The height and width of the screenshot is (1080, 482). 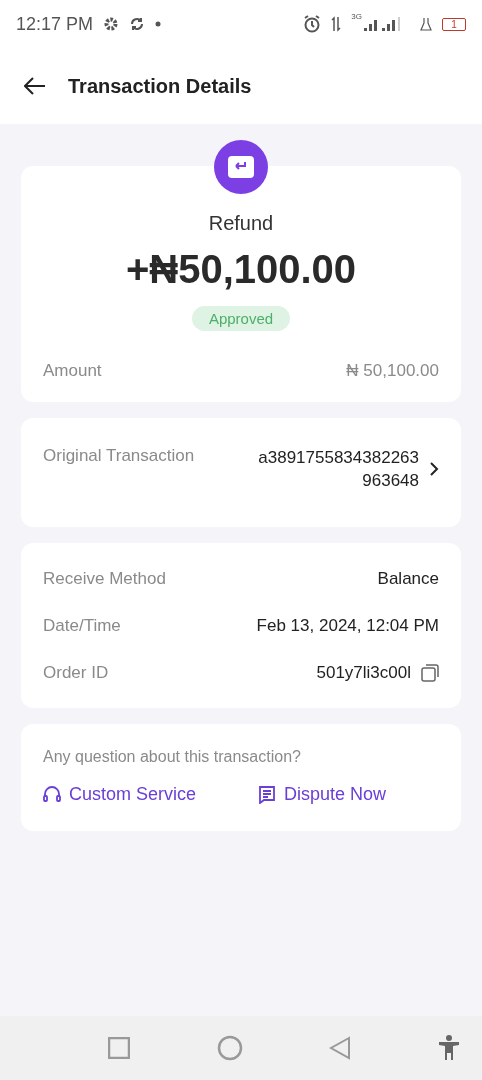 What do you see at coordinates (104, 578) in the screenshot?
I see `detail-label: Receive Method` at bounding box center [104, 578].